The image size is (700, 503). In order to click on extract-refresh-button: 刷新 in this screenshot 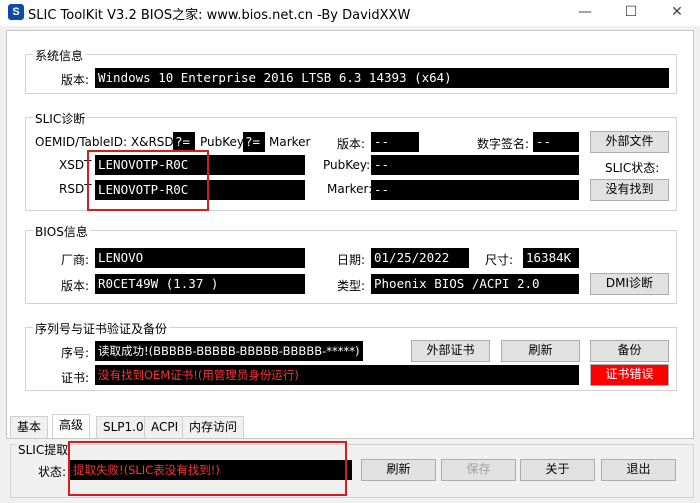, I will do `click(398, 470)`.